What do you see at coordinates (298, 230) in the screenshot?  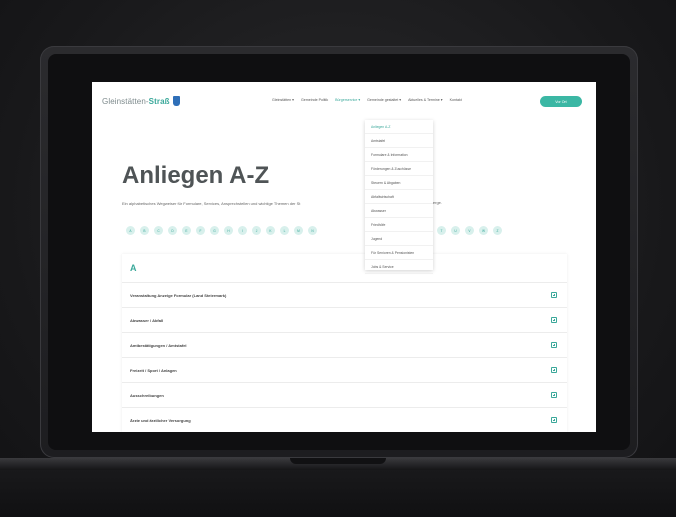 I see `letter-button: M` at bounding box center [298, 230].